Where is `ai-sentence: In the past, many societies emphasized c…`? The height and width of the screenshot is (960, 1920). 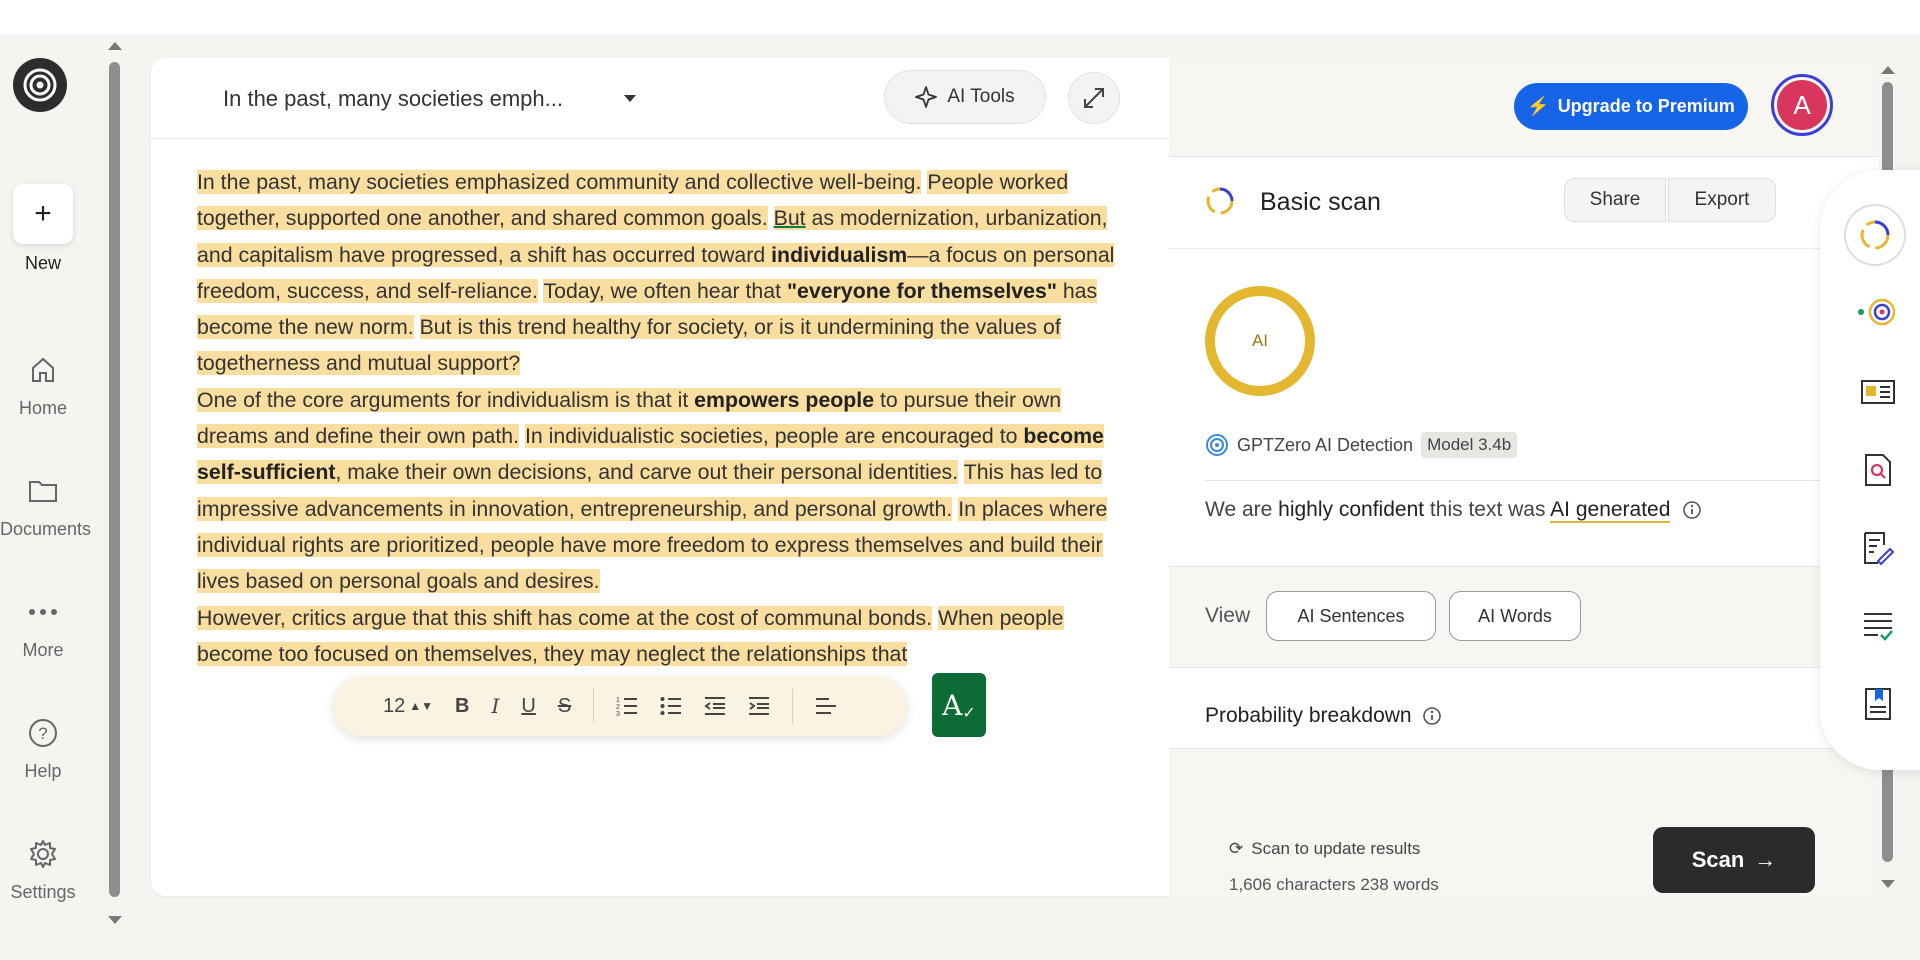 ai-sentence: In the past, many societies emphasized c… is located at coordinates (559, 182).